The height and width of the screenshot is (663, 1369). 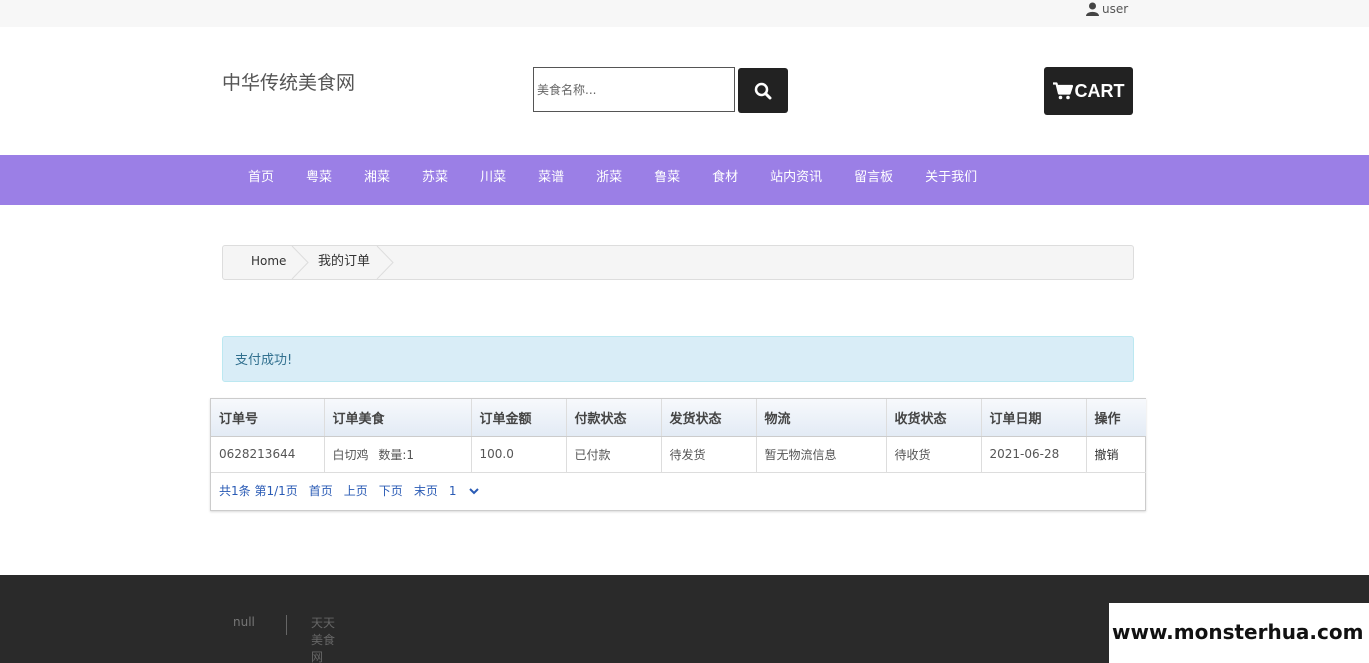 What do you see at coordinates (873, 180) in the screenshot?
I see `nav-item-guestbook: 留言板` at bounding box center [873, 180].